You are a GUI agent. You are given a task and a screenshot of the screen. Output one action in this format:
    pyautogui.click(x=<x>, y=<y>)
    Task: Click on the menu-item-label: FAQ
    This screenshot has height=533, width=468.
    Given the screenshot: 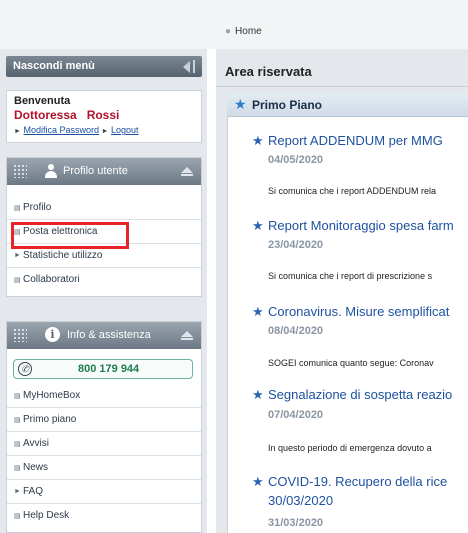 What is the action you would take?
    pyautogui.click(x=33, y=491)
    